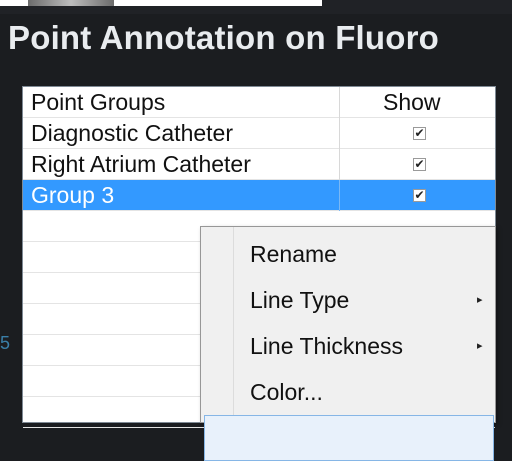 The image size is (512, 461). Describe the element at coordinates (300, 300) in the screenshot. I see `menu-item-label: Line Type` at that location.